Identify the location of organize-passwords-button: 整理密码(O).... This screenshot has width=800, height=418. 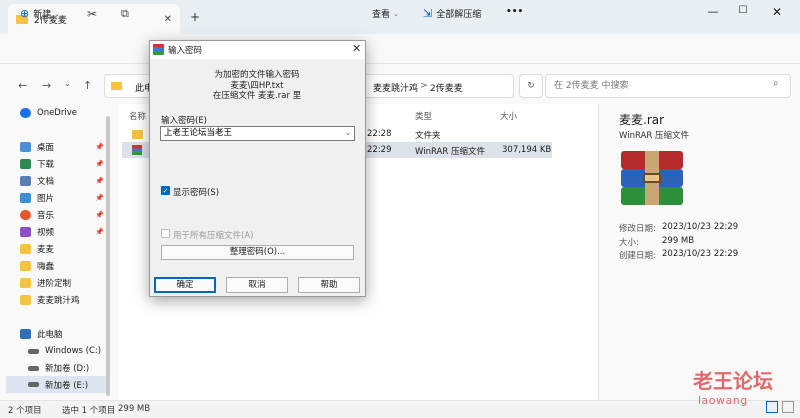
(257, 252).